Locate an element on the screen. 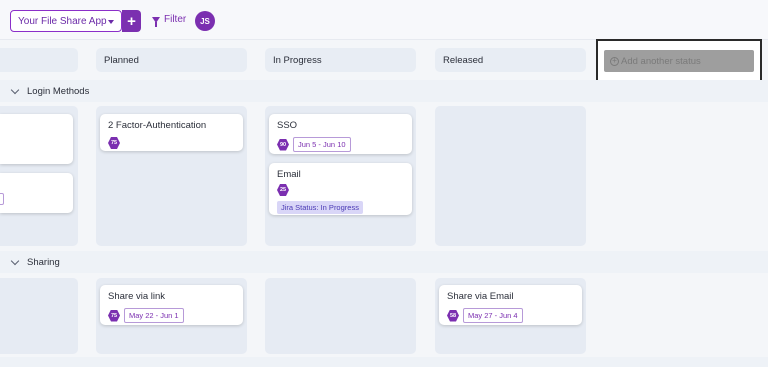  next-group-strip is located at coordinates (384, 362).